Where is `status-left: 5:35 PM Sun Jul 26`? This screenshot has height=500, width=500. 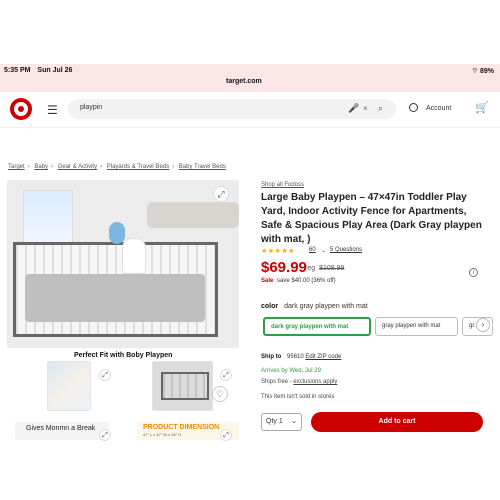 status-left: 5:35 PM Sun Jul 26 is located at coordinates (40, 70).